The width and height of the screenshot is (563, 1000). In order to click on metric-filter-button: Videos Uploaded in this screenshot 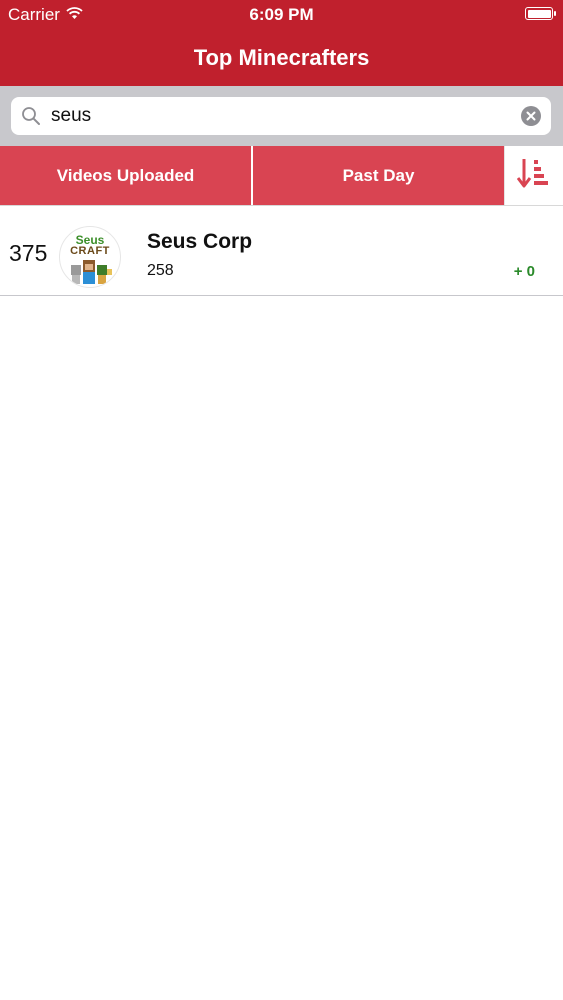, I will do `click(125, 175)`.